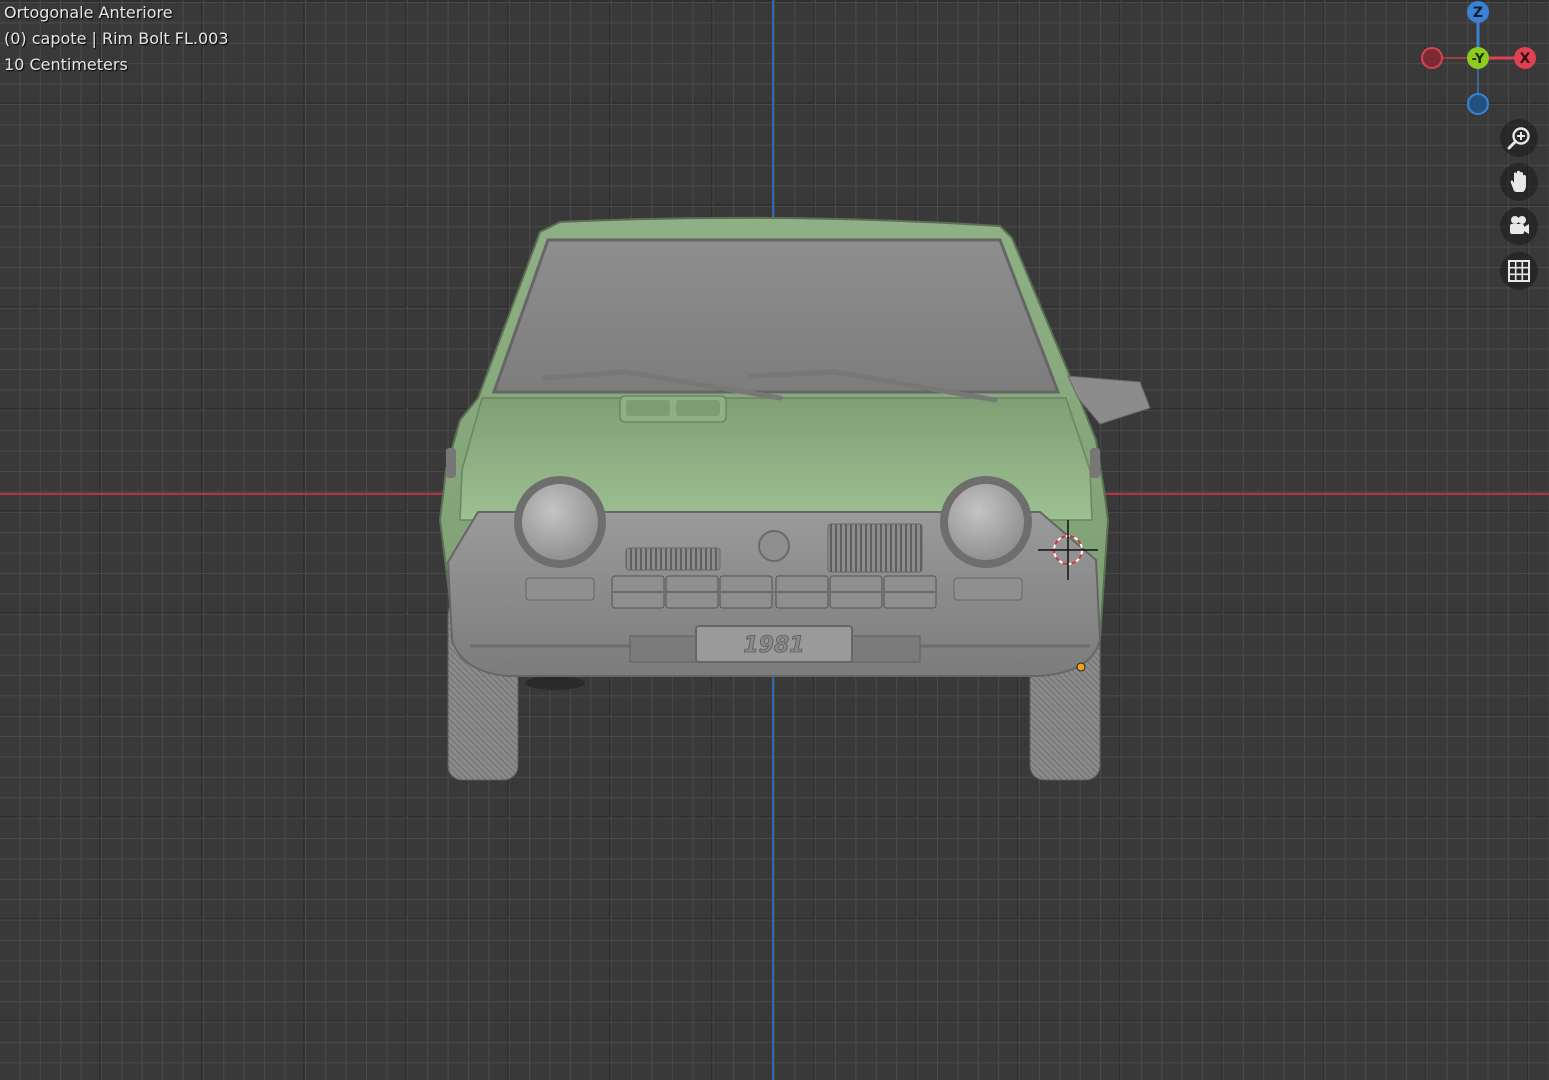 The width and height of the screenshot is (1549, 1080). What do you see at coordinates (88, 12) in the screenshot?
I see `view-name: Ortogonale Anteriore` at bounding box center [88, 12].